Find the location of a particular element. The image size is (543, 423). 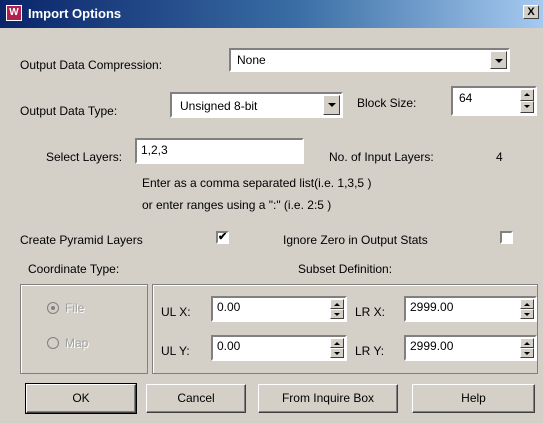

title-bar: W Import Options X is located at coordinates (271, 14).